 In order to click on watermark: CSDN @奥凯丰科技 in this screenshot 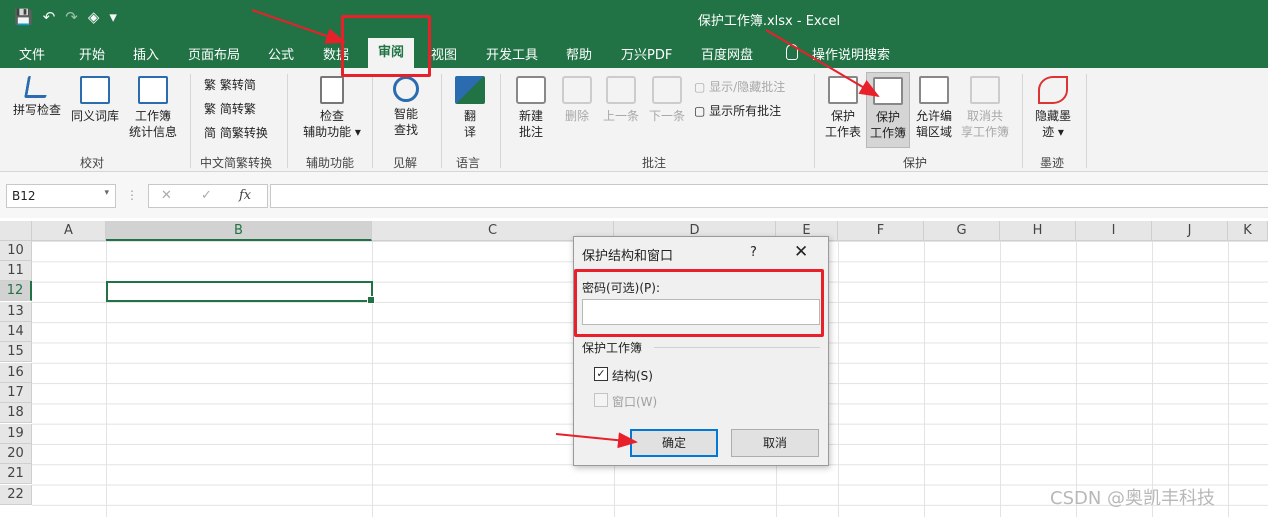, I will do `click(1133, 498)`.